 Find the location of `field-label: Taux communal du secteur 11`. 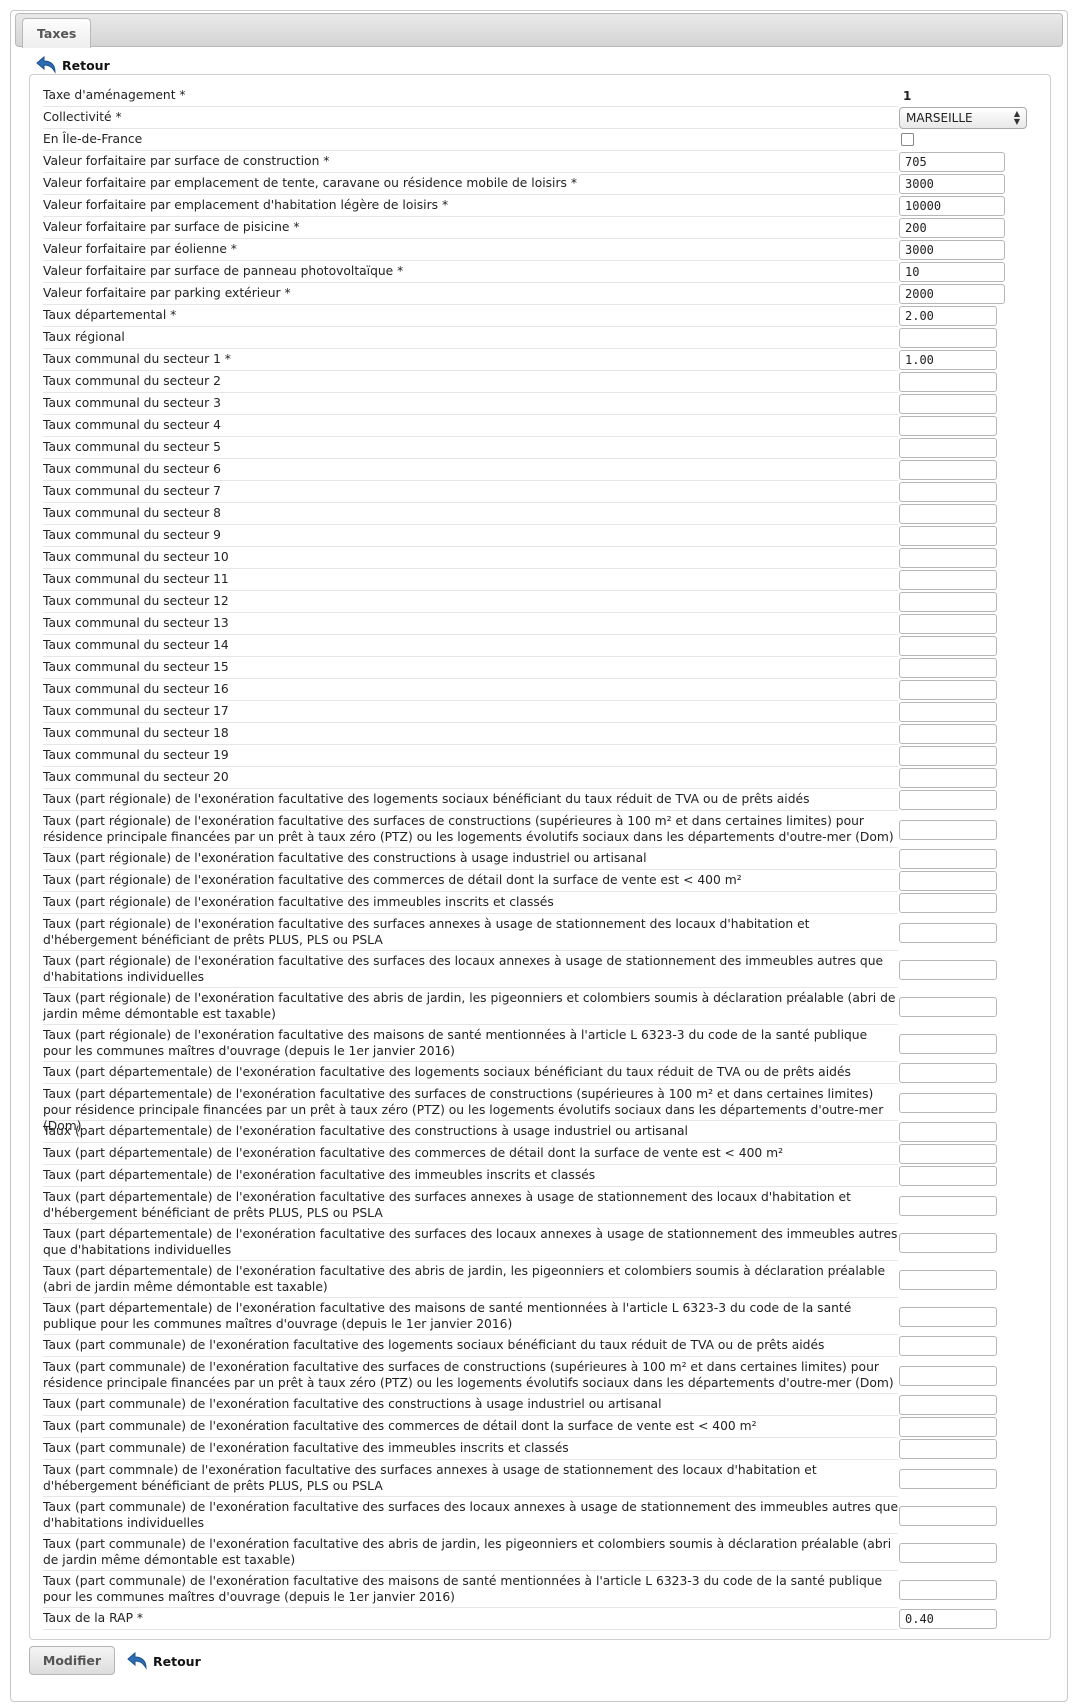

field-label: Taux communal du secteur 11 is located at coordinates (470, 580).